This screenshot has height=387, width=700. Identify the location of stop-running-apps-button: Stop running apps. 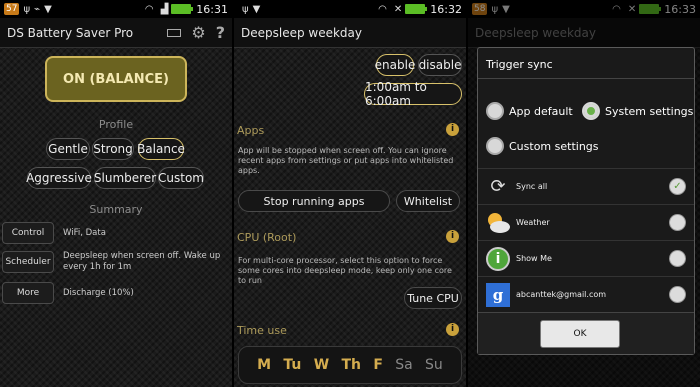
(314, 201).